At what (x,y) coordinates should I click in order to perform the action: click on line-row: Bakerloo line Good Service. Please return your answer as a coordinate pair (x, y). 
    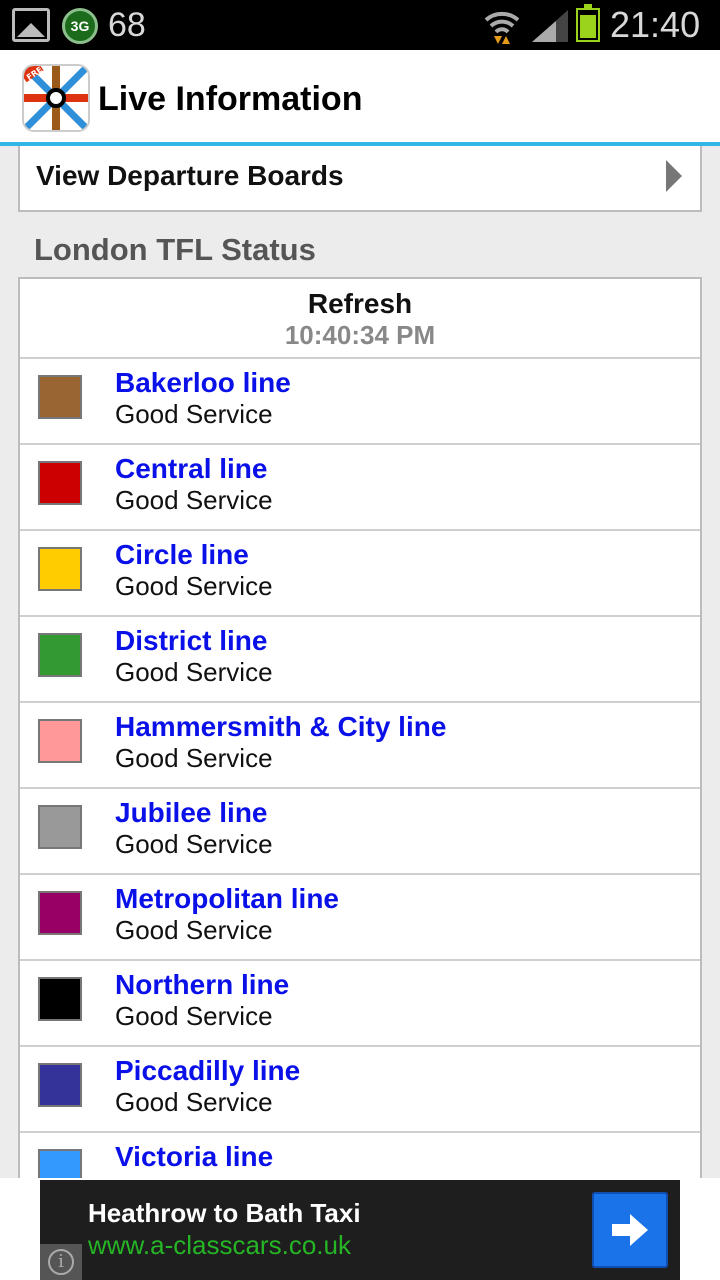
    Looking at the image, I should click on (360, 402).